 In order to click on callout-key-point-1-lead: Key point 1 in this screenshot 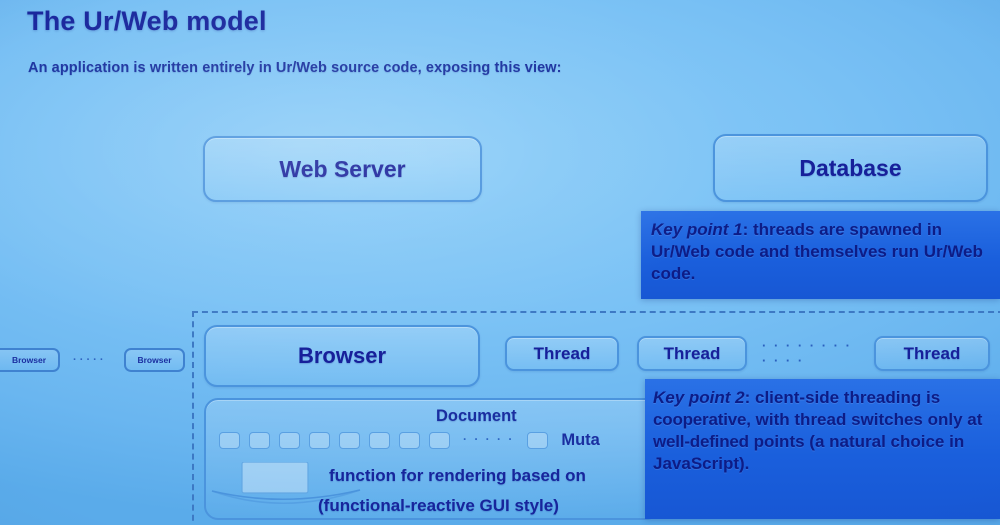, I will do `click(697, 229)`.